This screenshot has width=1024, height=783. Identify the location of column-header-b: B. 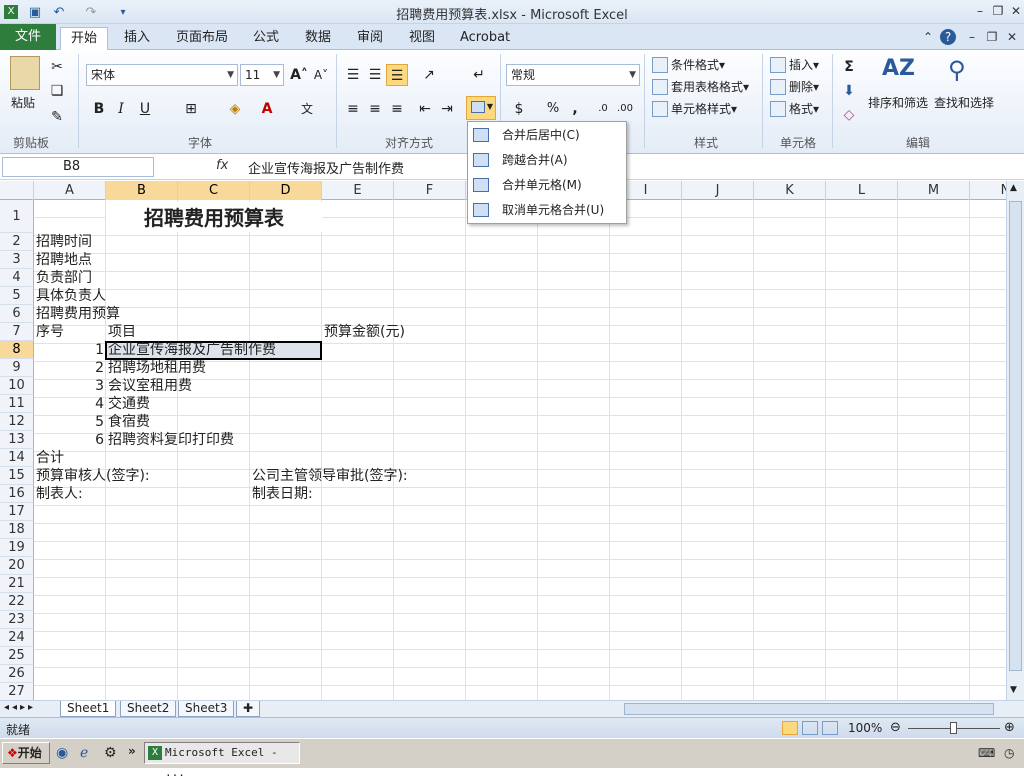
(142, 190).